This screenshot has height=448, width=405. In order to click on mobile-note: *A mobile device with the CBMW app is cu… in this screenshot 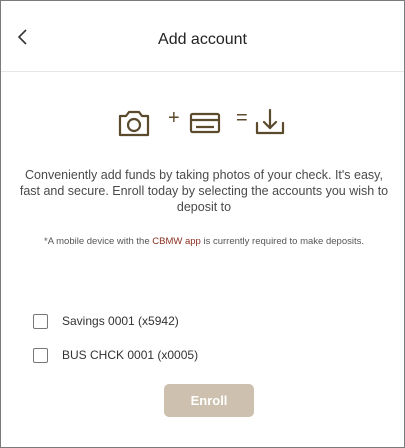, I will do `click(204, 241)`.